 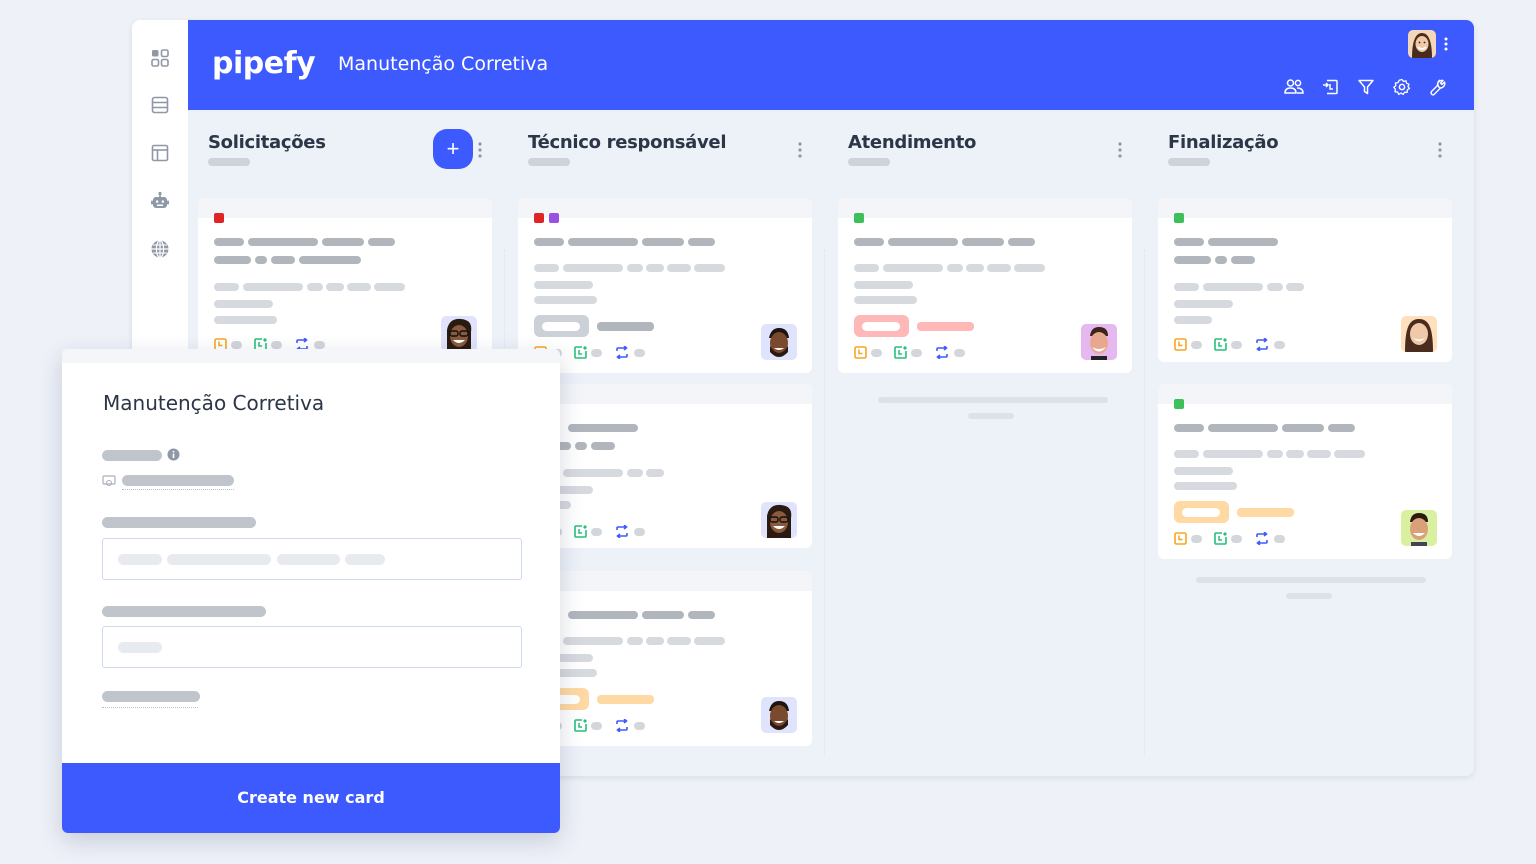 I want to click on modal-title: Manutenção Corretiva, so click(x=214, y=403).